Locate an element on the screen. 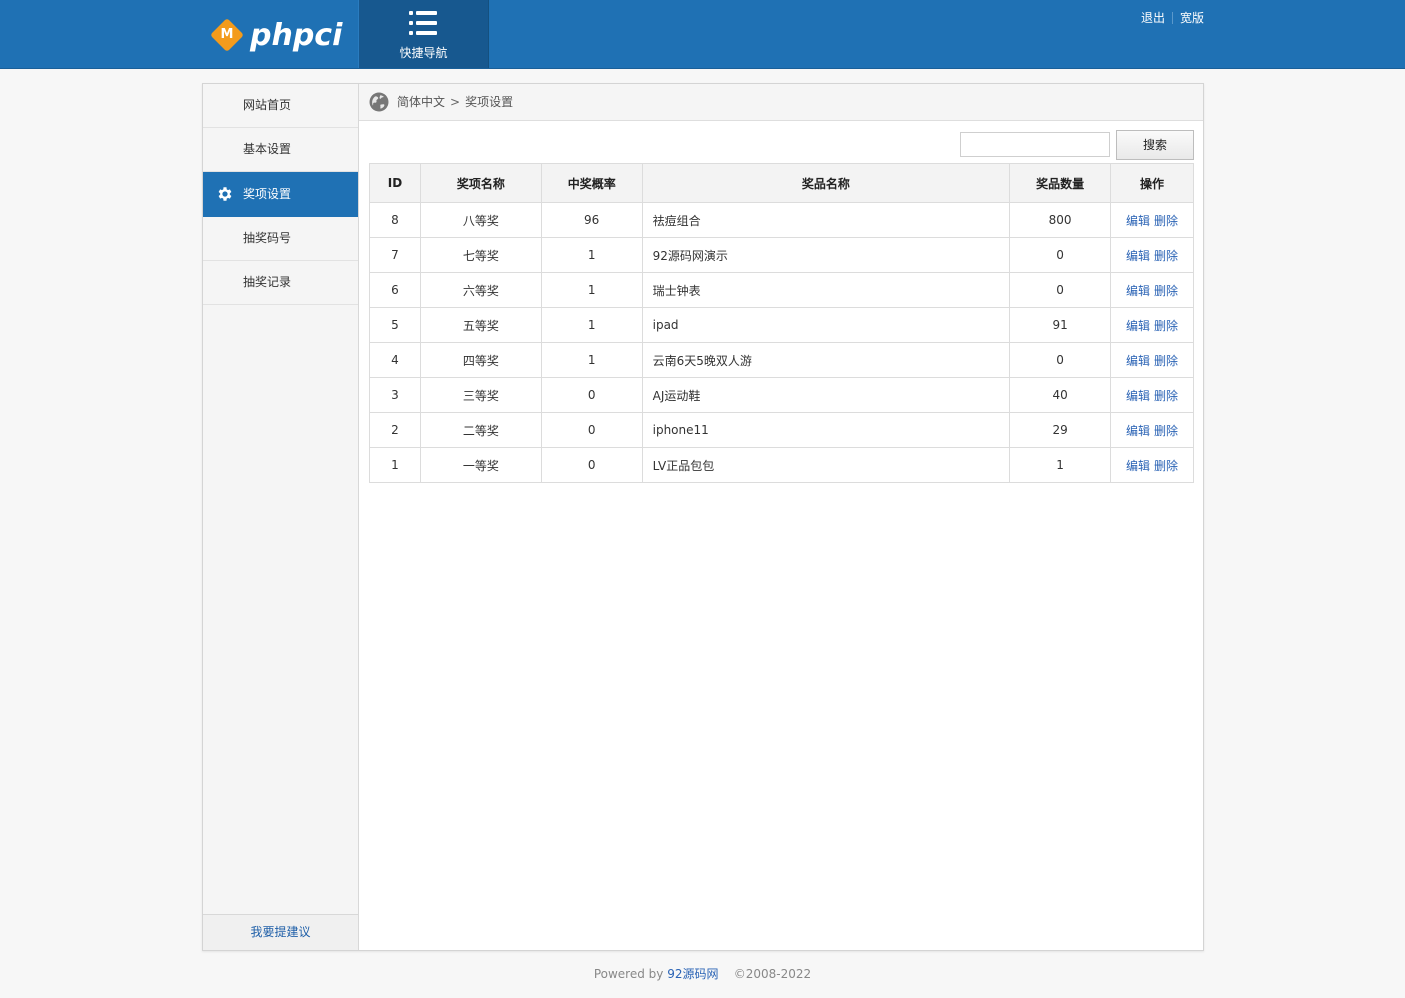 The height and width of the screenshot is (998, 1405). cell-award-name: 三等奖 is located at coordinates (480, 395).